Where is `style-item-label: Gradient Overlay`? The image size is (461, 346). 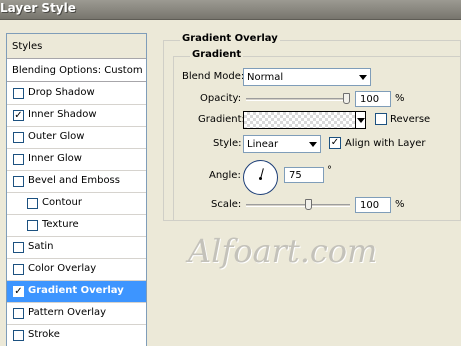 style-item-label: Gradient Overlay is located at coordinates (76, 290).